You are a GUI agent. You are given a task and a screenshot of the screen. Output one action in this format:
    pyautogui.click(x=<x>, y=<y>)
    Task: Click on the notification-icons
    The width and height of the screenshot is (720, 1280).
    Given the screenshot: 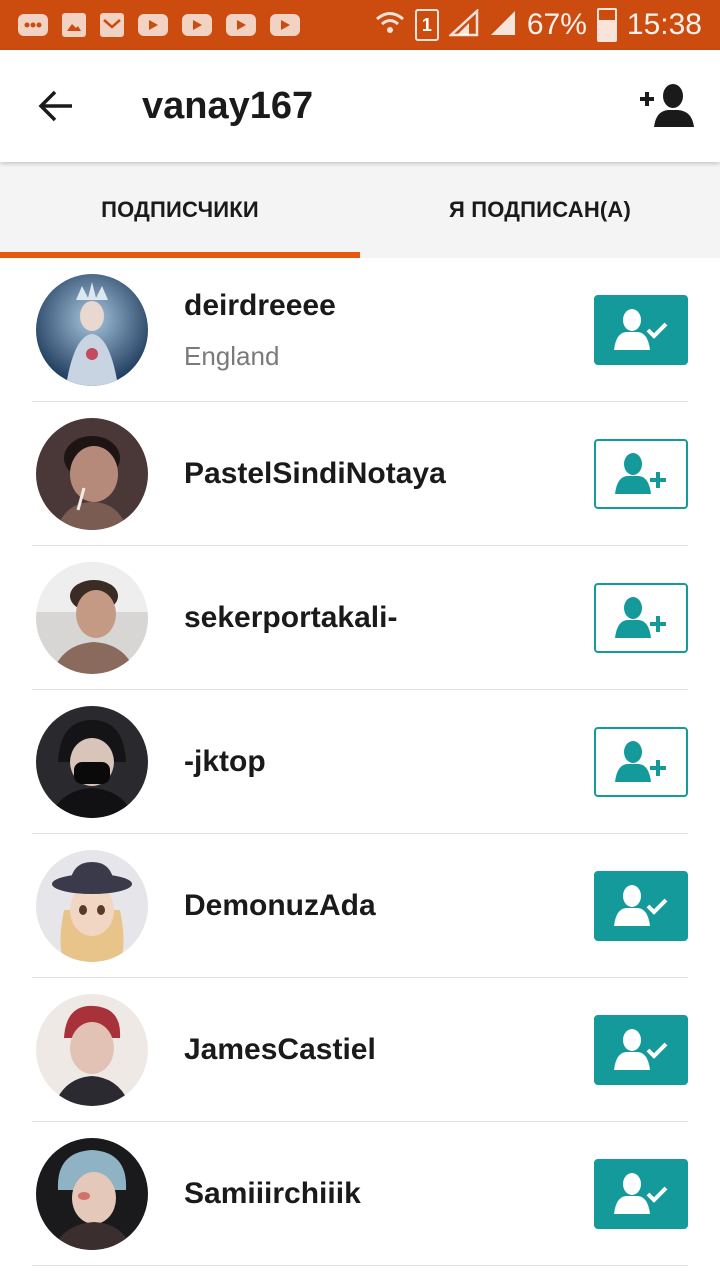 What is the action you would take?
    pyautogui.click(x=150, y=25)
    